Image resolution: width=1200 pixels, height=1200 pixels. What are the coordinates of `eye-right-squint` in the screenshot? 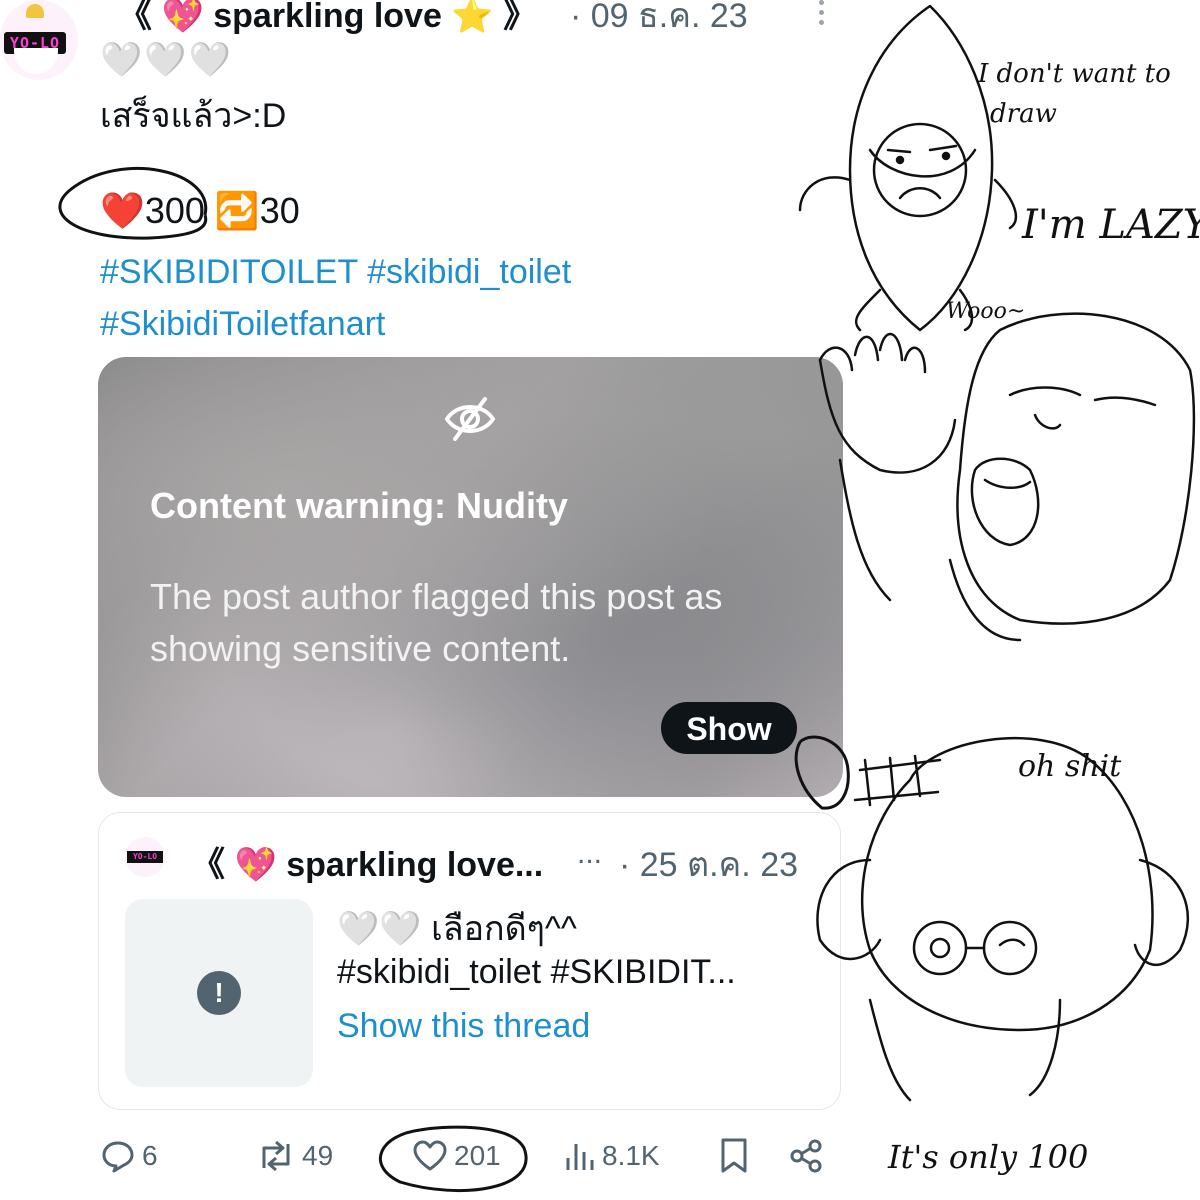 It's located at (1012, 942).